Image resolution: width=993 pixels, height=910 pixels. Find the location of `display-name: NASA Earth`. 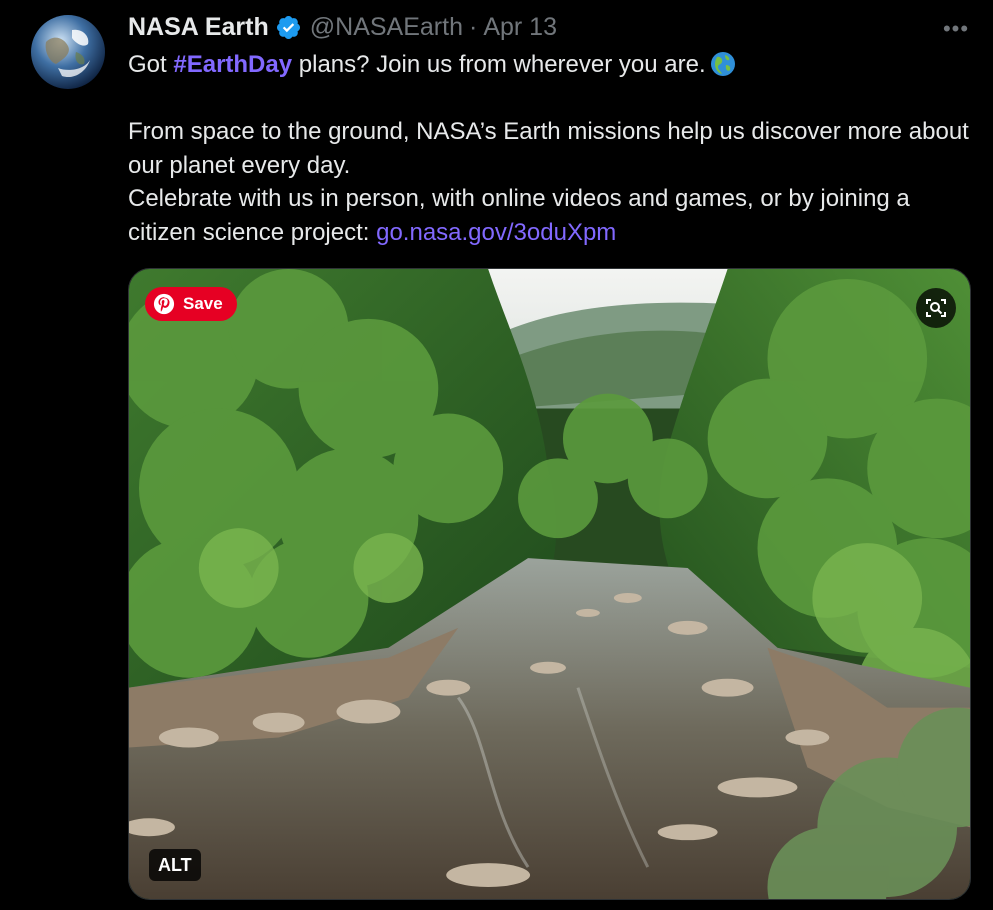

display-name: NASA Earth is located at coordinates (198, 27).